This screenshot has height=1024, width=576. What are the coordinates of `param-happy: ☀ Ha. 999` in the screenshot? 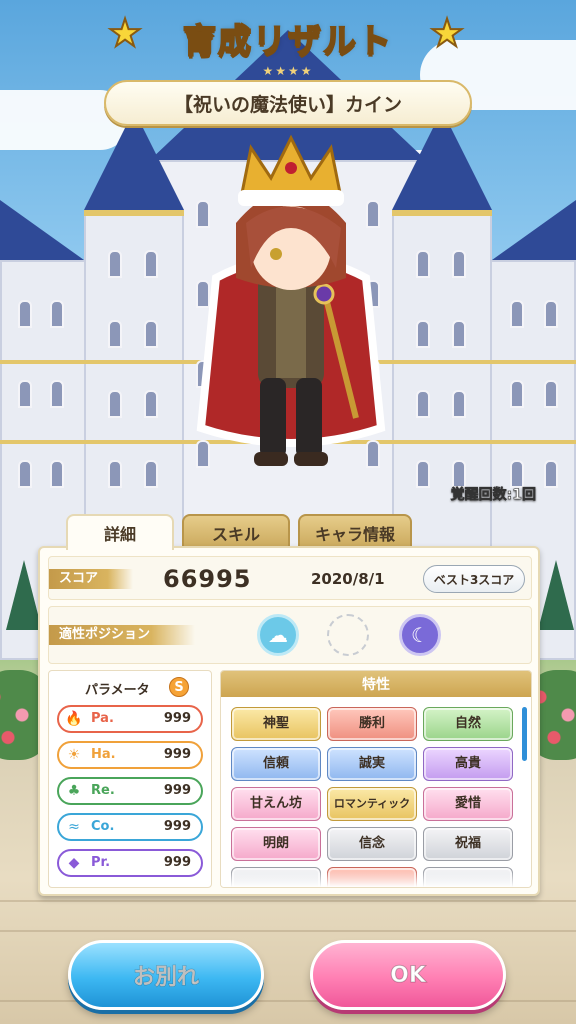 It's located at (130, 755).